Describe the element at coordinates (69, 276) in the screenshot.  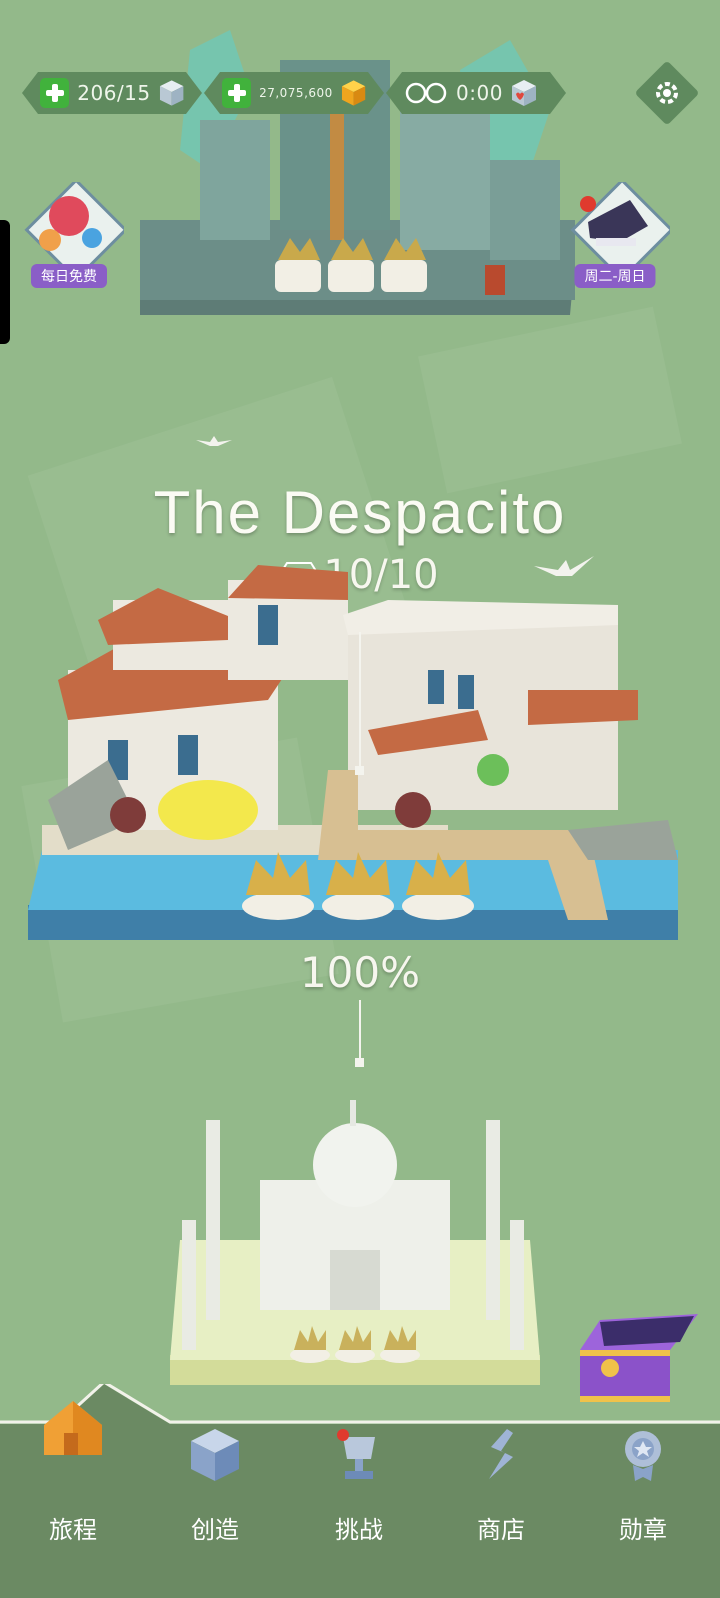
I see `daily-free-label: 每日免费` at that location.